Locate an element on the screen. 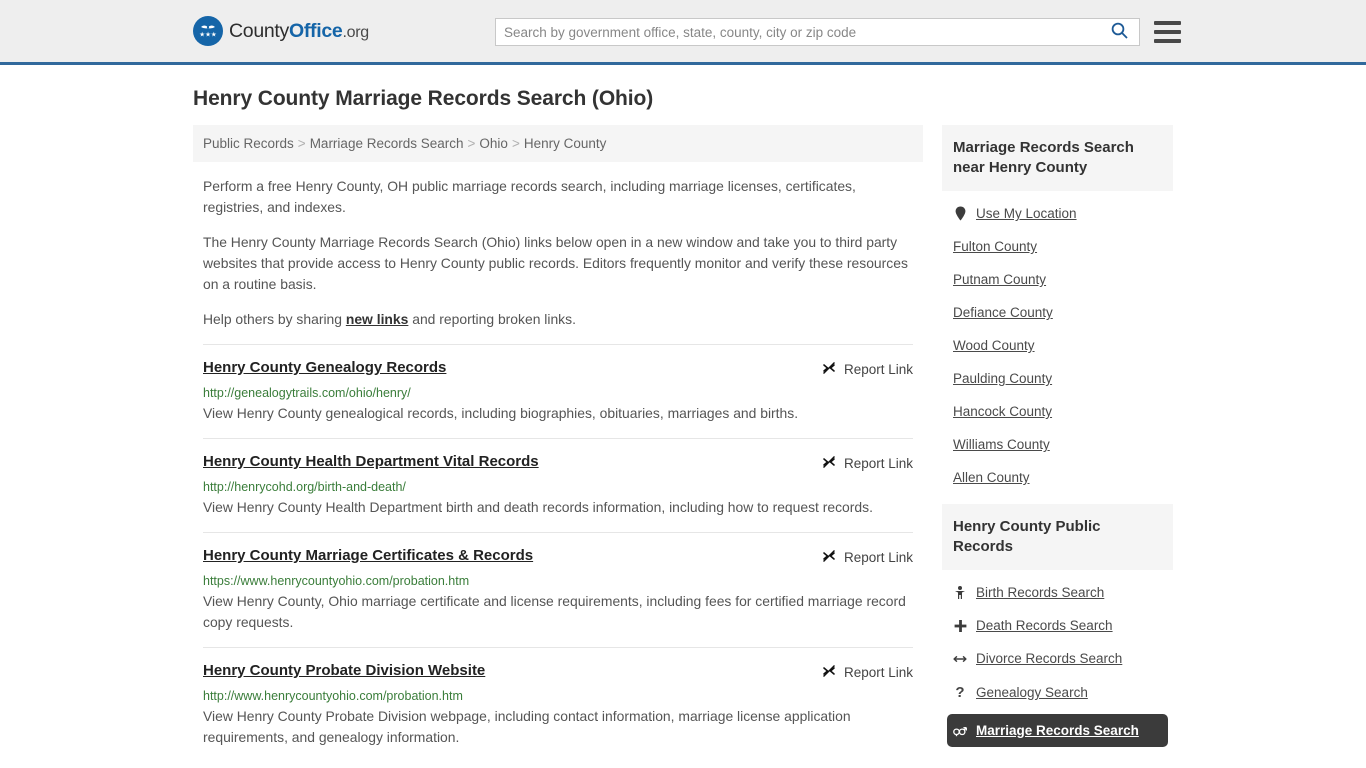  search-button is located at coordinates (1119, 32).